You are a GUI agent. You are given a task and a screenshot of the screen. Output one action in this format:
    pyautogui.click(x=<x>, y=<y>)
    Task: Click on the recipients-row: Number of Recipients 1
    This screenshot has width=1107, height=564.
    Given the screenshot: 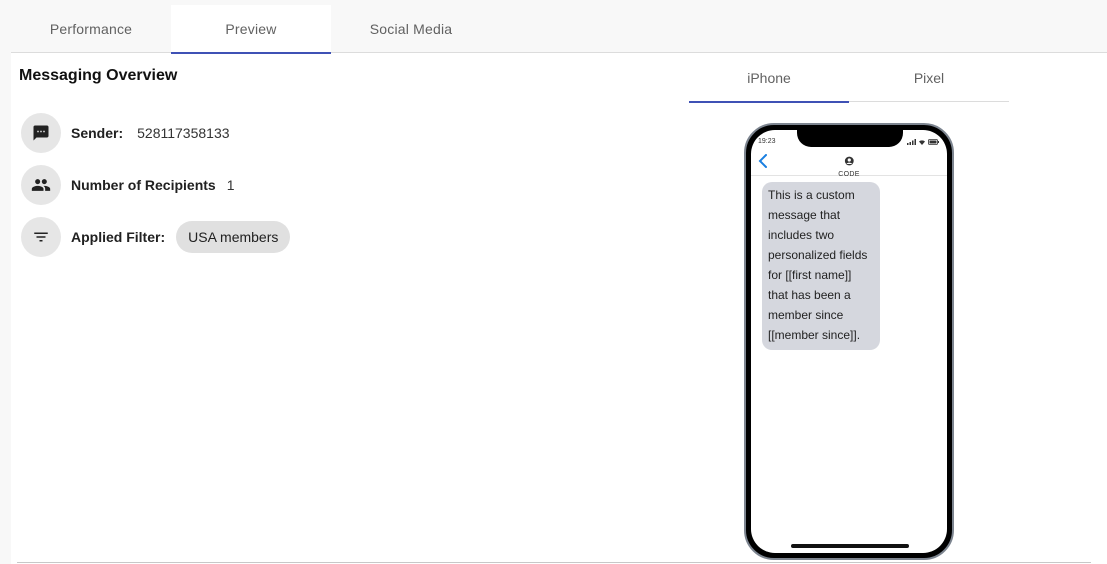 What is the action you would take?
    pyautogui.click(x=128, y=185)
    